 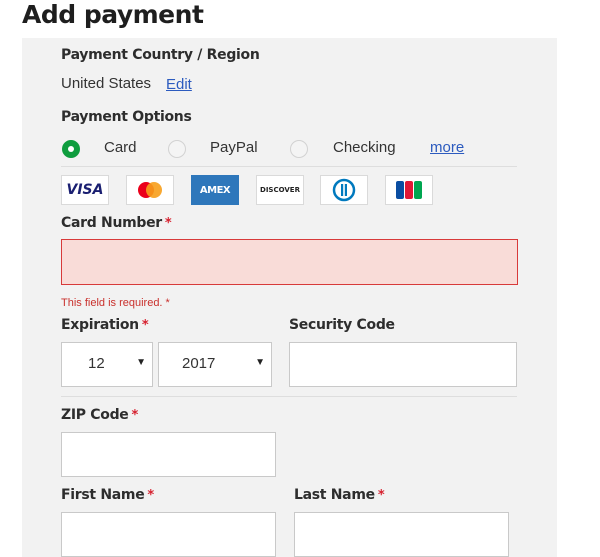 I want to click on card-number-input, so click(x=289, y=262).